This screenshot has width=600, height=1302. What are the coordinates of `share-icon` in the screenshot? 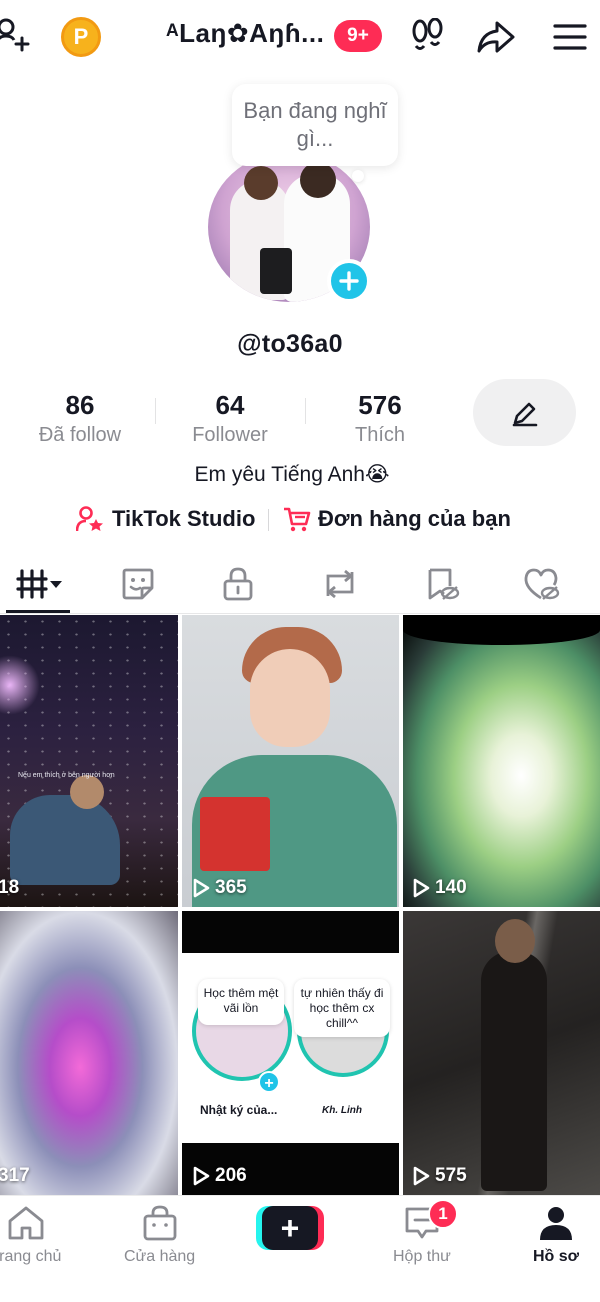 It's located at (496, 37).